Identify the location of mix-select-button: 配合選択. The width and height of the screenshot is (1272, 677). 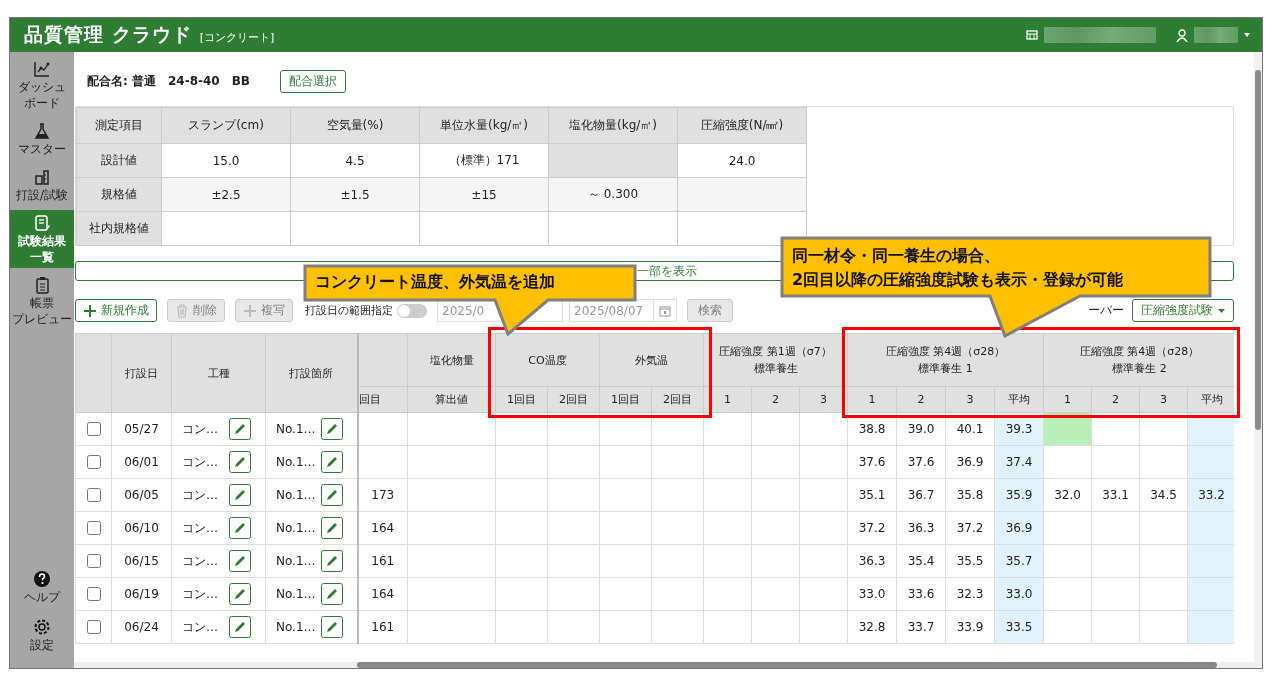
(313, 81).